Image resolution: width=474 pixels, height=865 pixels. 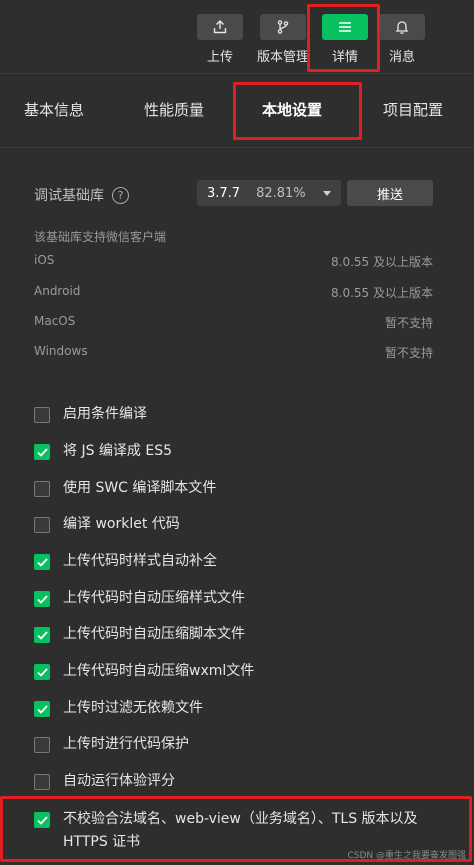 I want to click on details-label: 详情, so click(x=344, y=57).